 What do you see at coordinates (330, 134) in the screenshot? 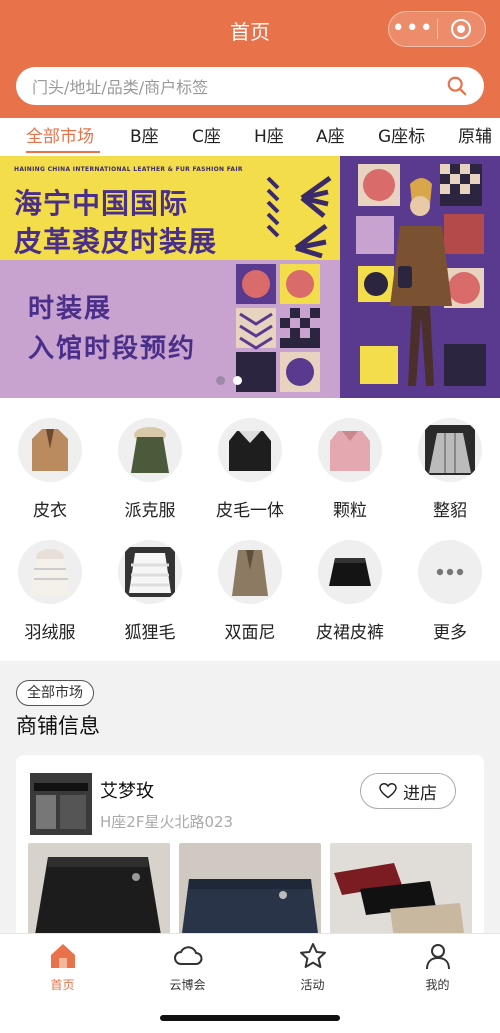
I see `tab-a: A座` at bounding box center [330, 134].